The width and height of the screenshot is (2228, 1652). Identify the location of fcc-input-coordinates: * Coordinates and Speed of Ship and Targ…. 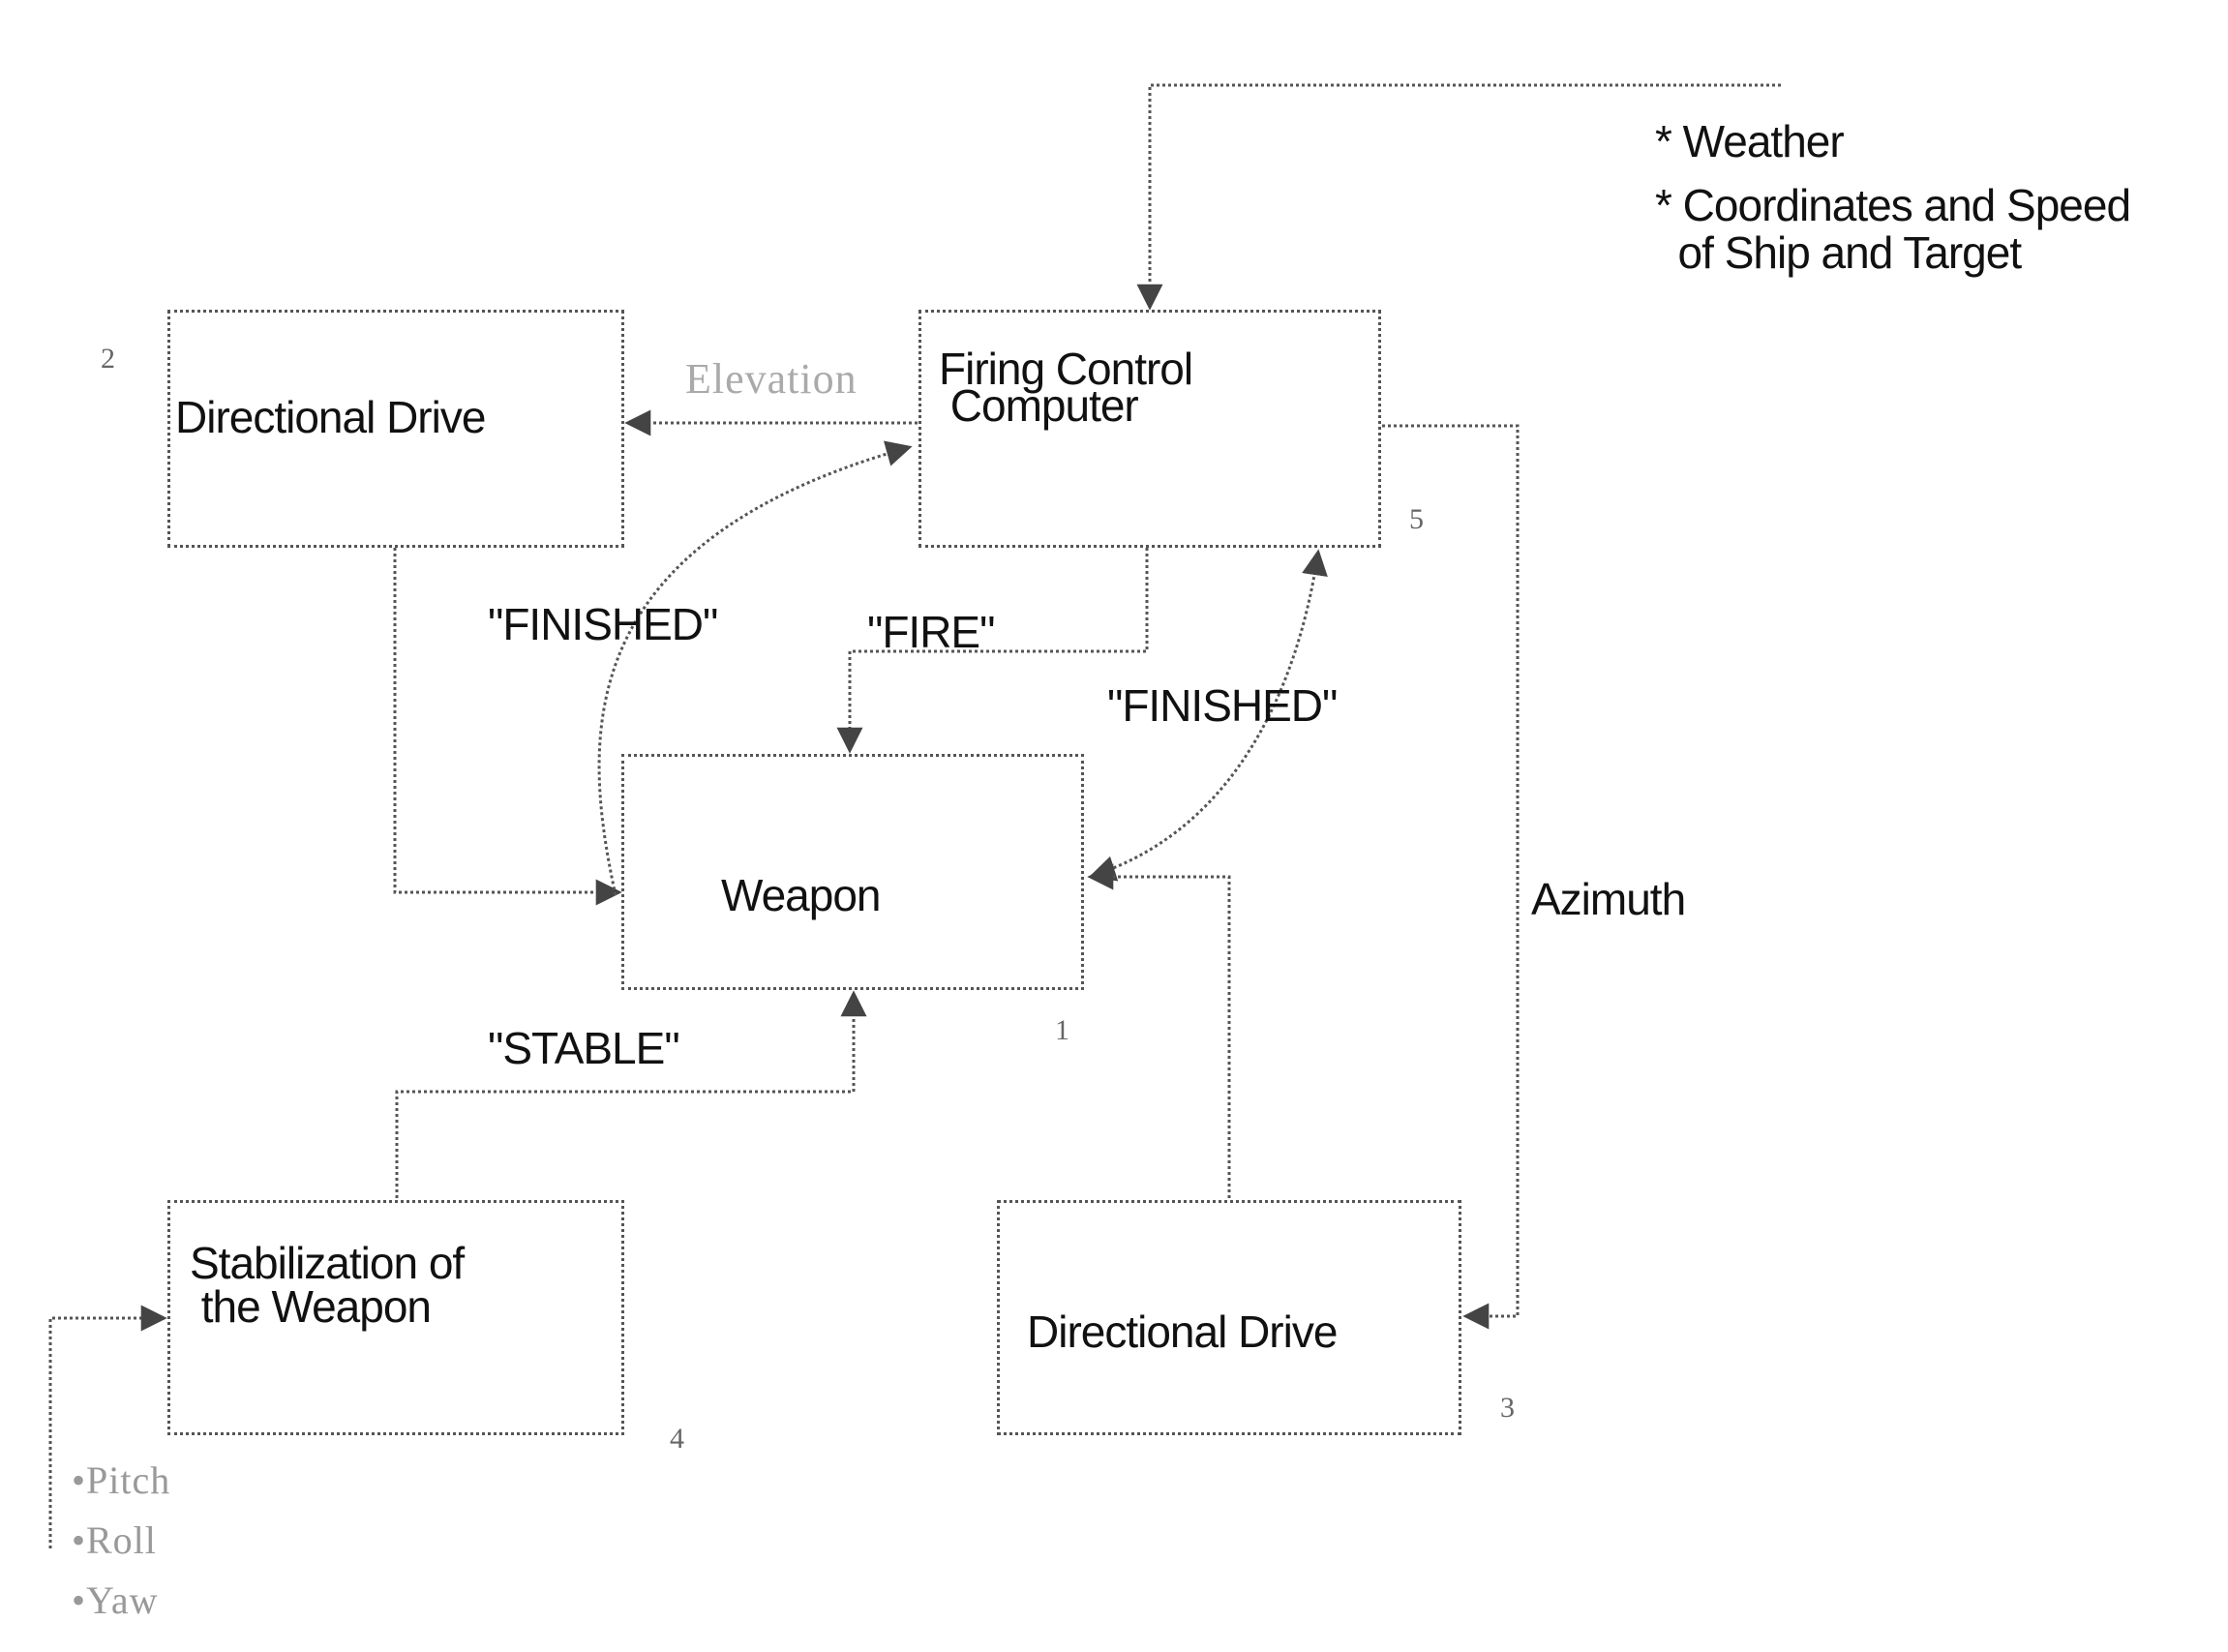
(1893, 229).